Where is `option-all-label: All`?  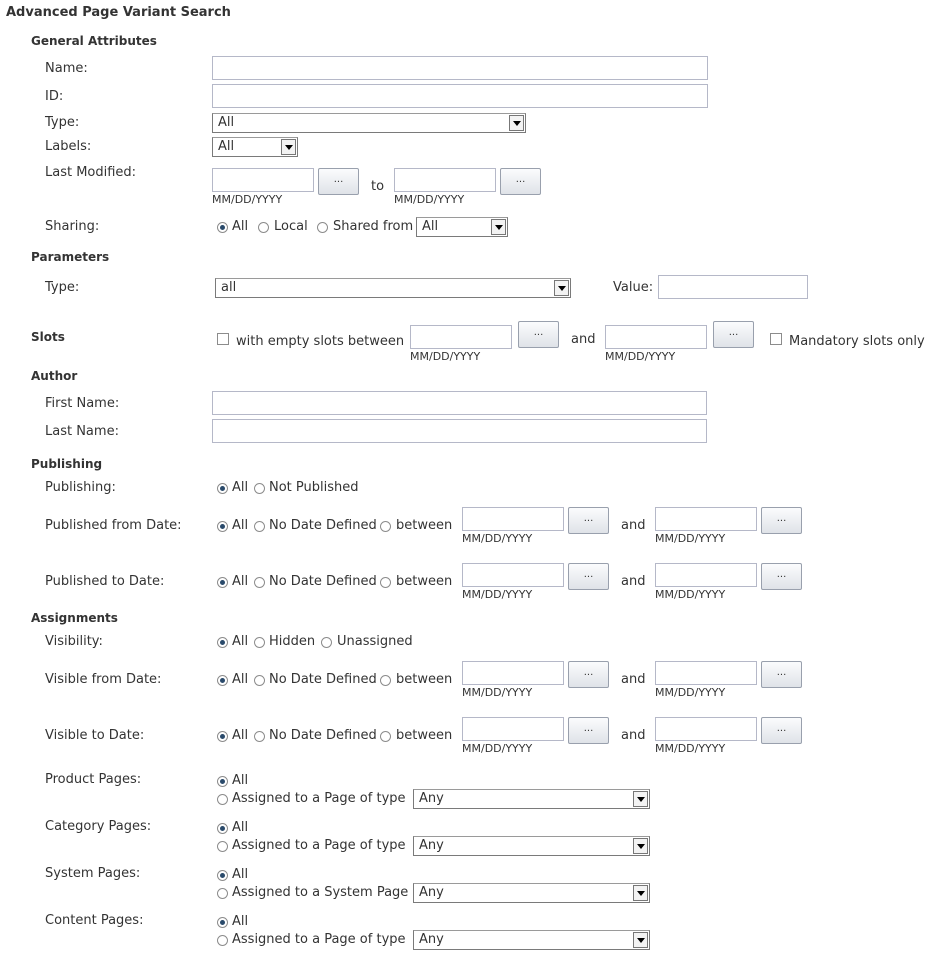
option-all-label: All is located at coordinates (240, 525).